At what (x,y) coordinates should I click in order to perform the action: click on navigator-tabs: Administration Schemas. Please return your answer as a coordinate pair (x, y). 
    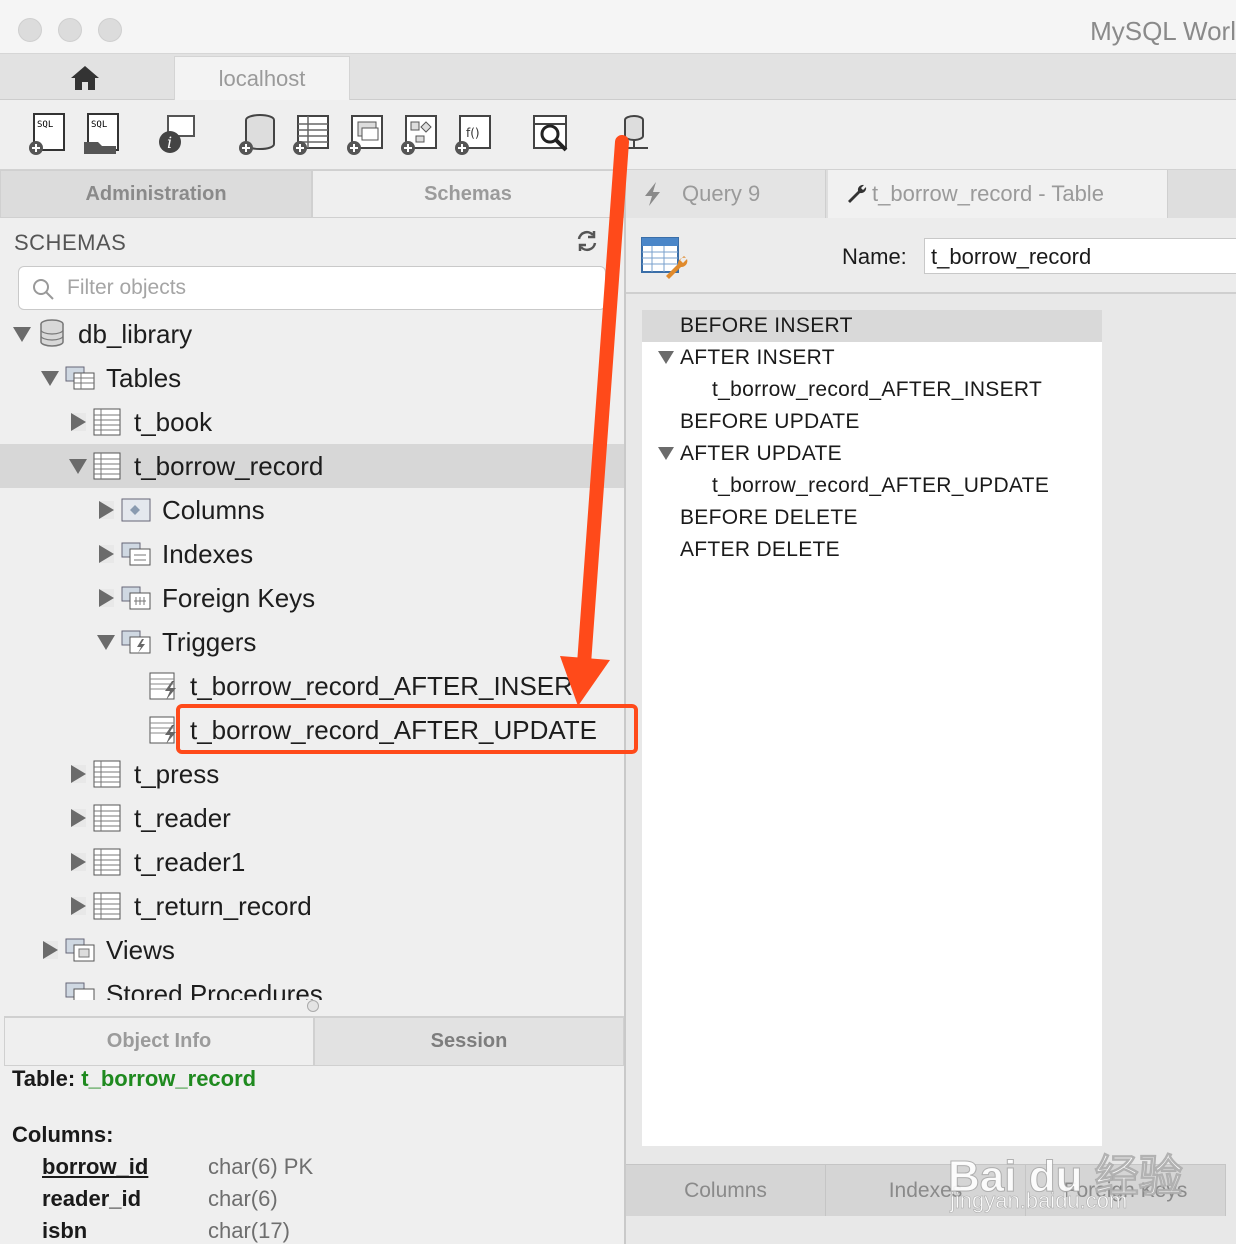
    Looking at the image, I should click on (312, 194).